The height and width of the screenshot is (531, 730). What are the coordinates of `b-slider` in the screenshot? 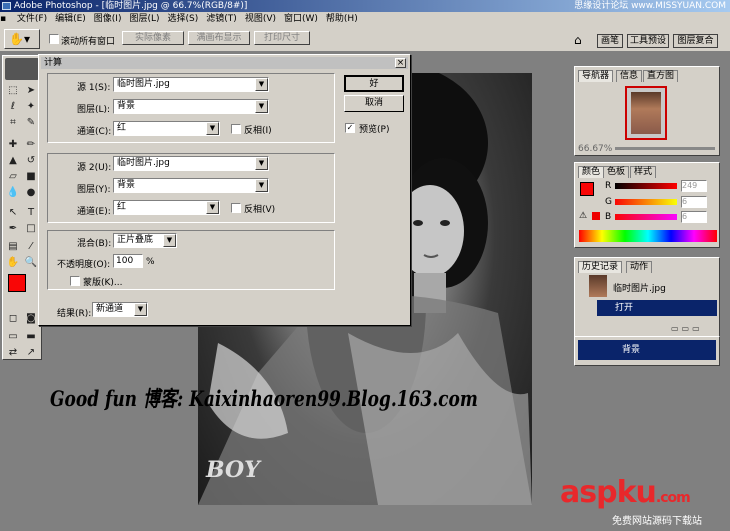 It's located at (646, 217).